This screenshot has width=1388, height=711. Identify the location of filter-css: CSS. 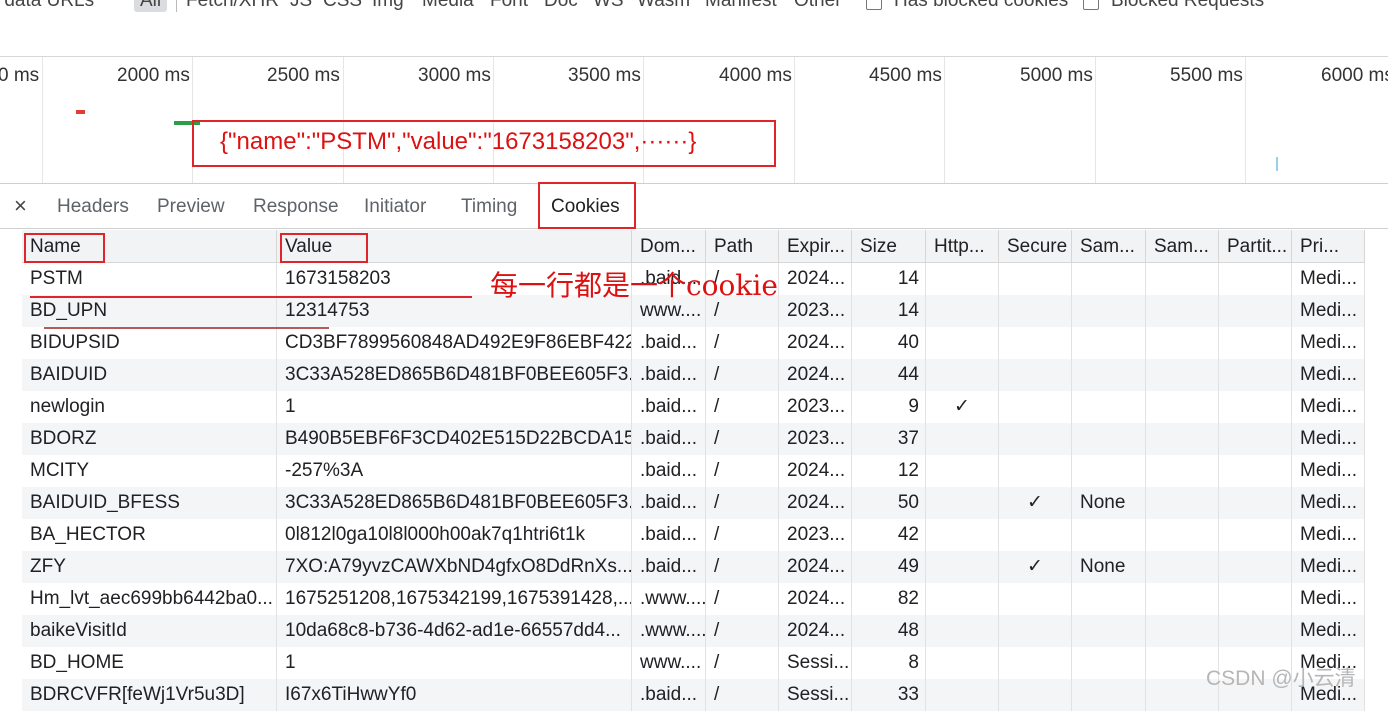
(342, 6).